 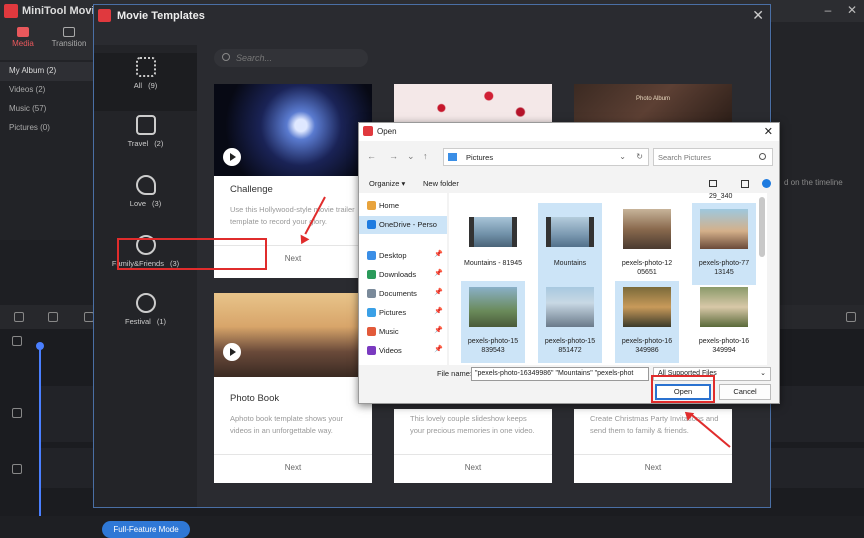 What do you see at coordinates (40, 346) in the screenshot?
I see `playhead-handle` at bounding box center [40, 346].